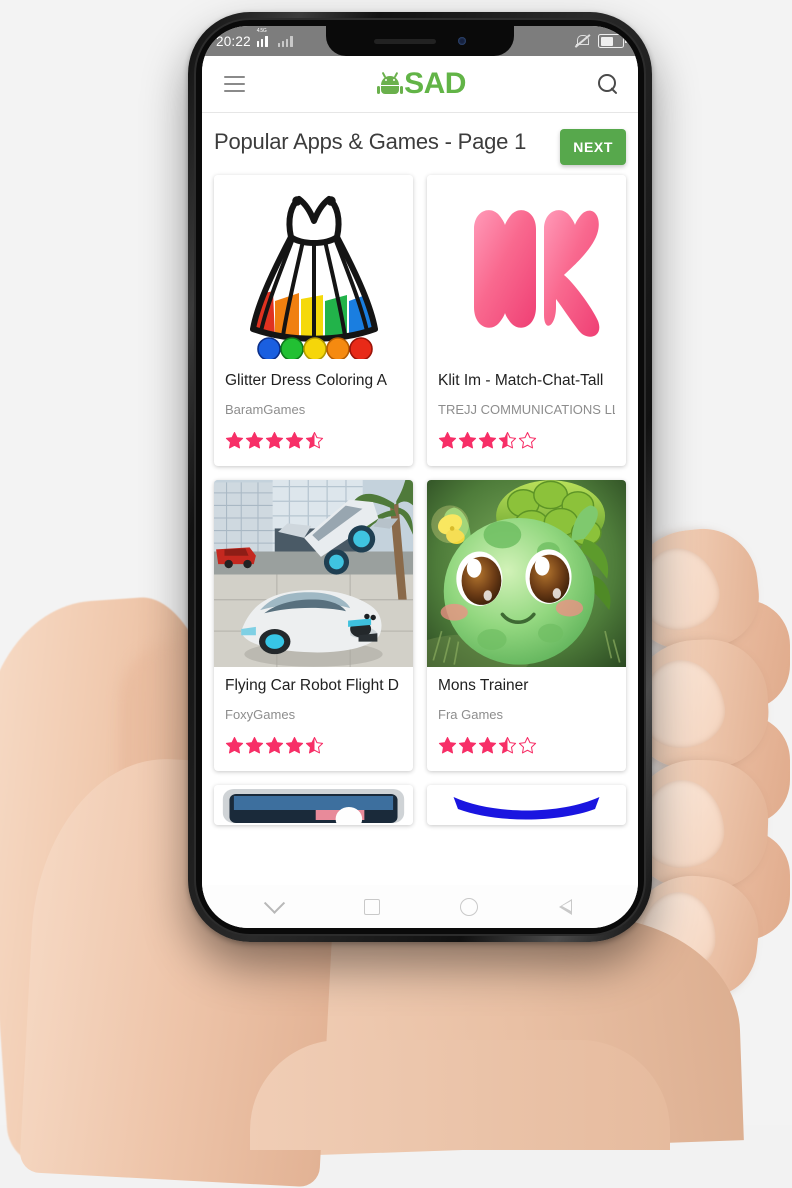 Image resolution: width=792 pixels, height=1188 pixels. Describe the element at coordinates (435, 83) in the screenshot. I see `brand-name: SAD` at that location.